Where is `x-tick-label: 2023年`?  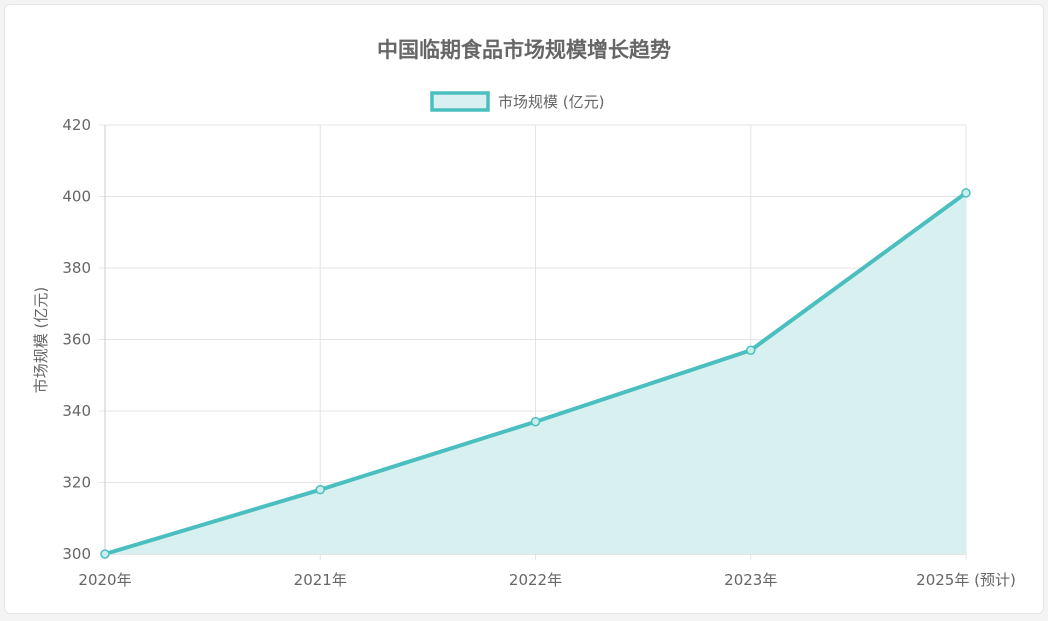 x-tick-label: 2023年 is located at coordinates (750, 580).